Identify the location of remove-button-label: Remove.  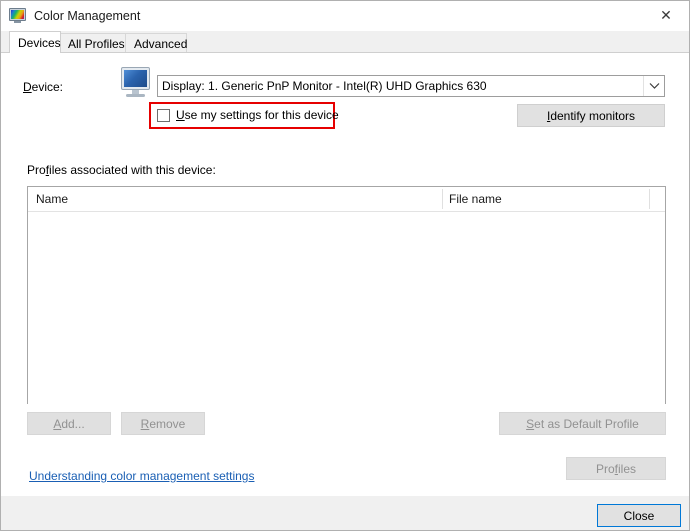
(163, 423).